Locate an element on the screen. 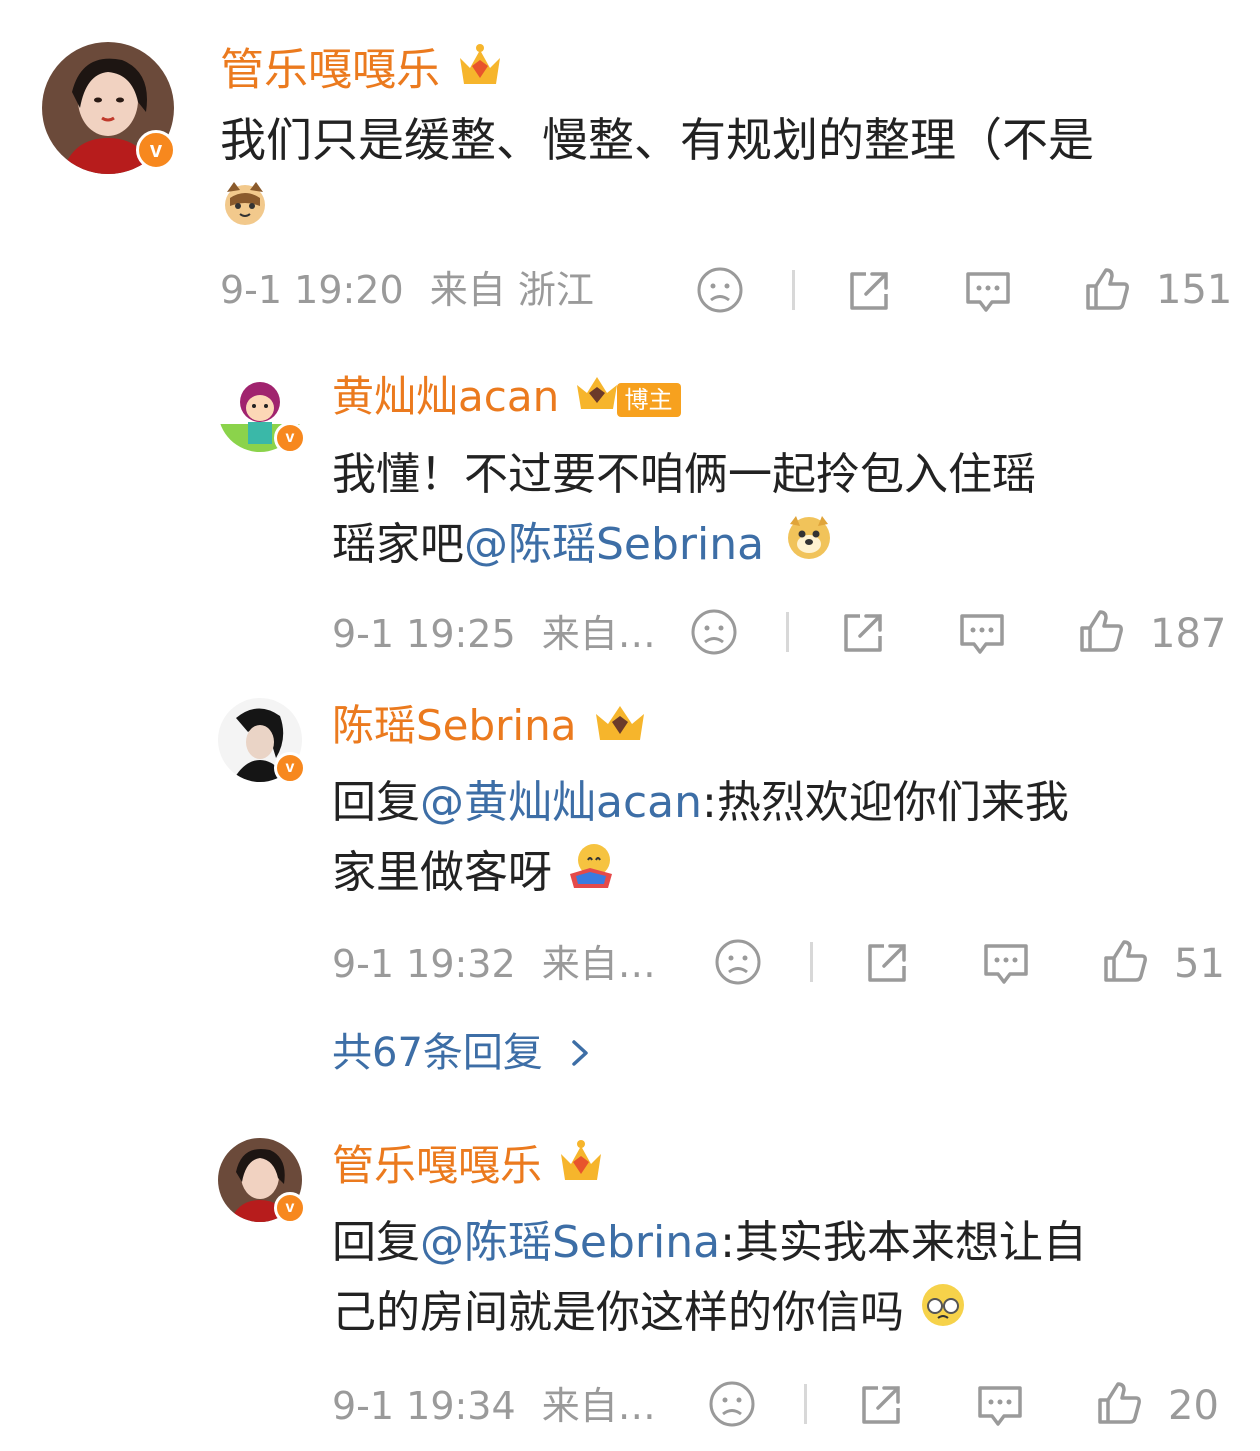 The height and width of the screenshot is (1451, 1260). location: 来自 浙江 is located at coordinates (511, 290).